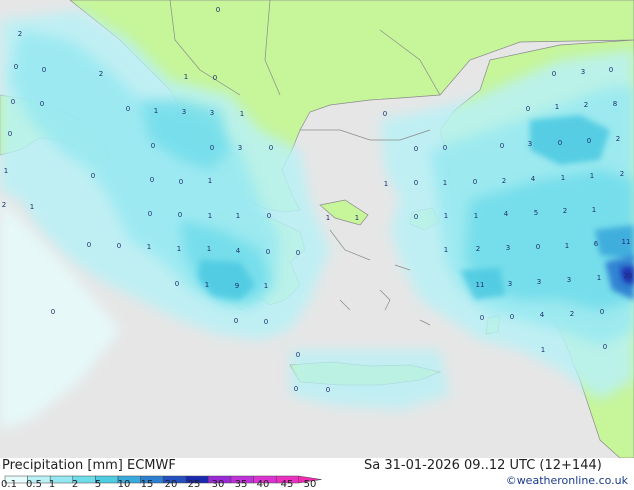 Image resolution: width=634 pixels, height=490 pixels. What do you see at coordinates (567, 480) in the screenshot?
I see `credit-link: ©weatheronline.co.uk` at bounding box center [567, 480].